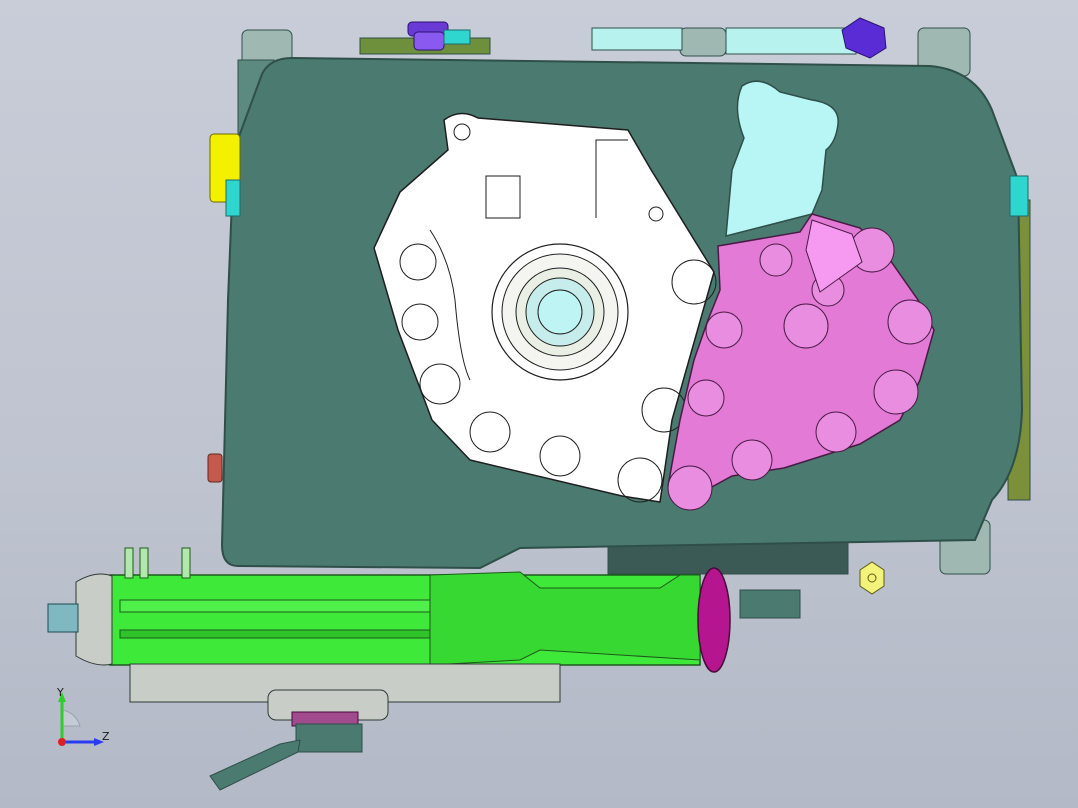 Image resolution: width=1078 pixels, height=808 pixels. What do you see at coordinates (106, 736) in the screenshot?
I see `z-axis-label: Z` at bounding box center [106, 736].